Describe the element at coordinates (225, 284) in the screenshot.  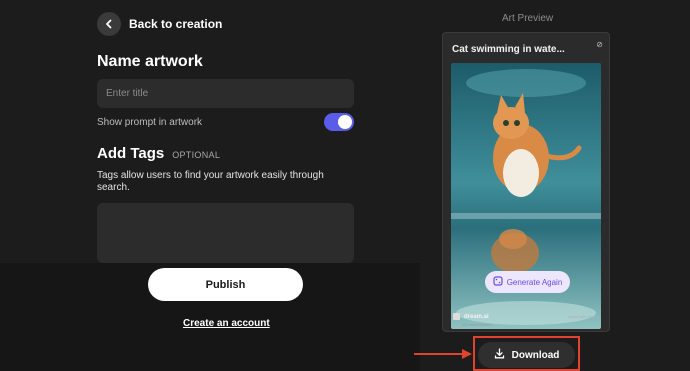
I see `publish-button: Publish` at that location.